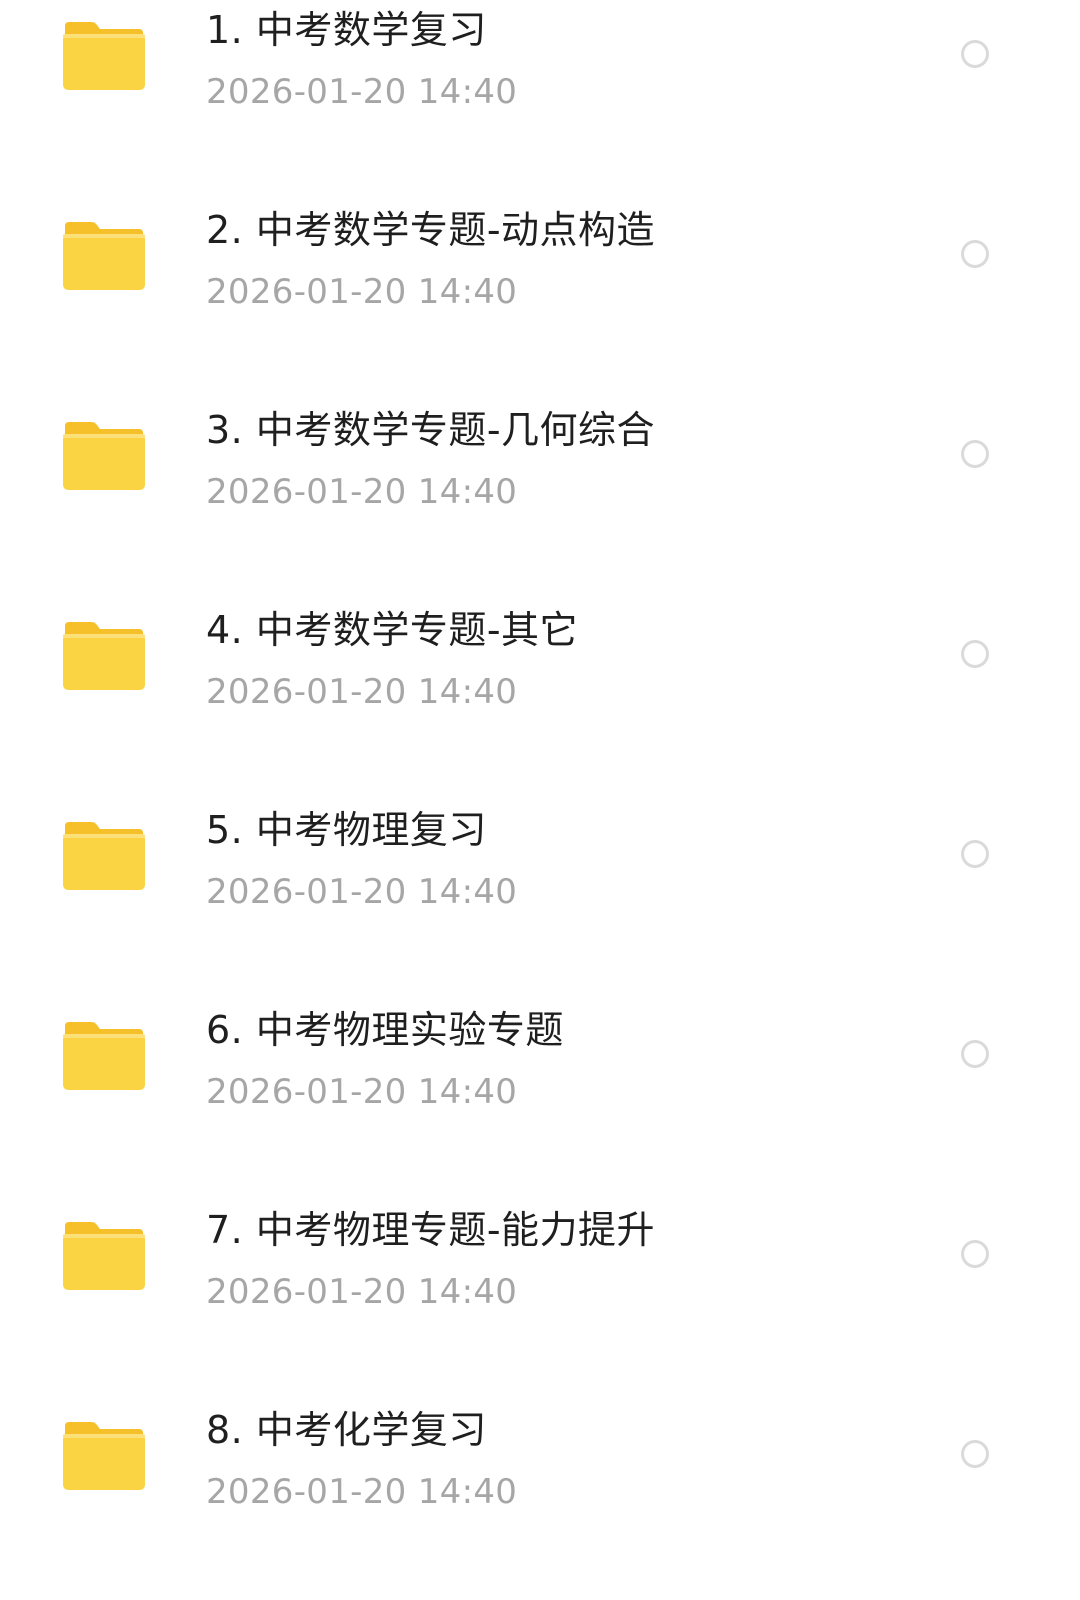 Image resolution: width=1080 pixels, height=1600 pixels. I want to click on folder-row: 2. 中考数学专题-动点构造 2026-01-20 14:40, so click(540, 300).